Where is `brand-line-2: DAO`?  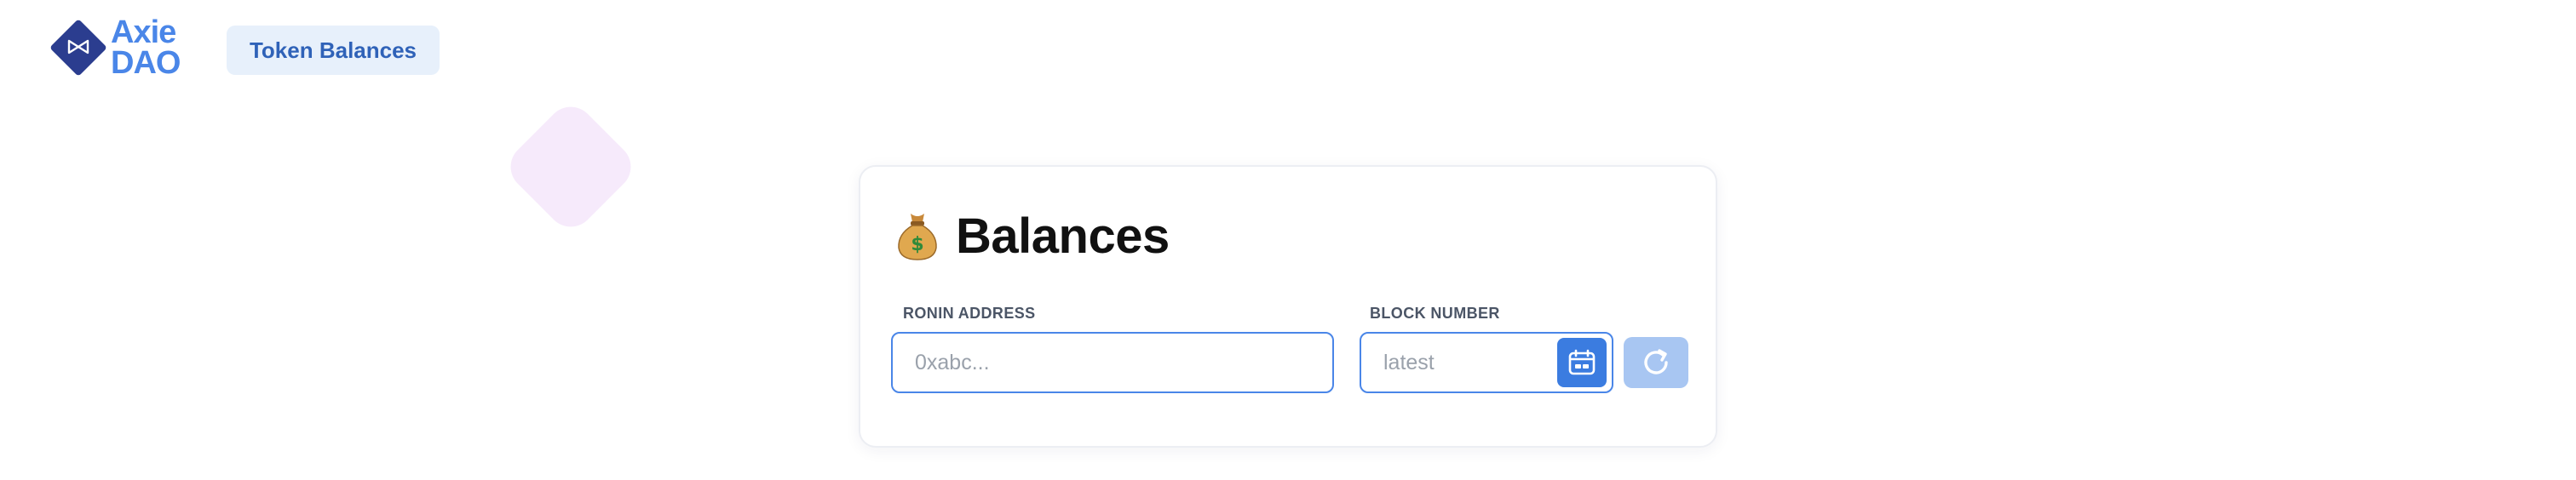
brand-line-2: DAO is located at coordinates (146, 63).